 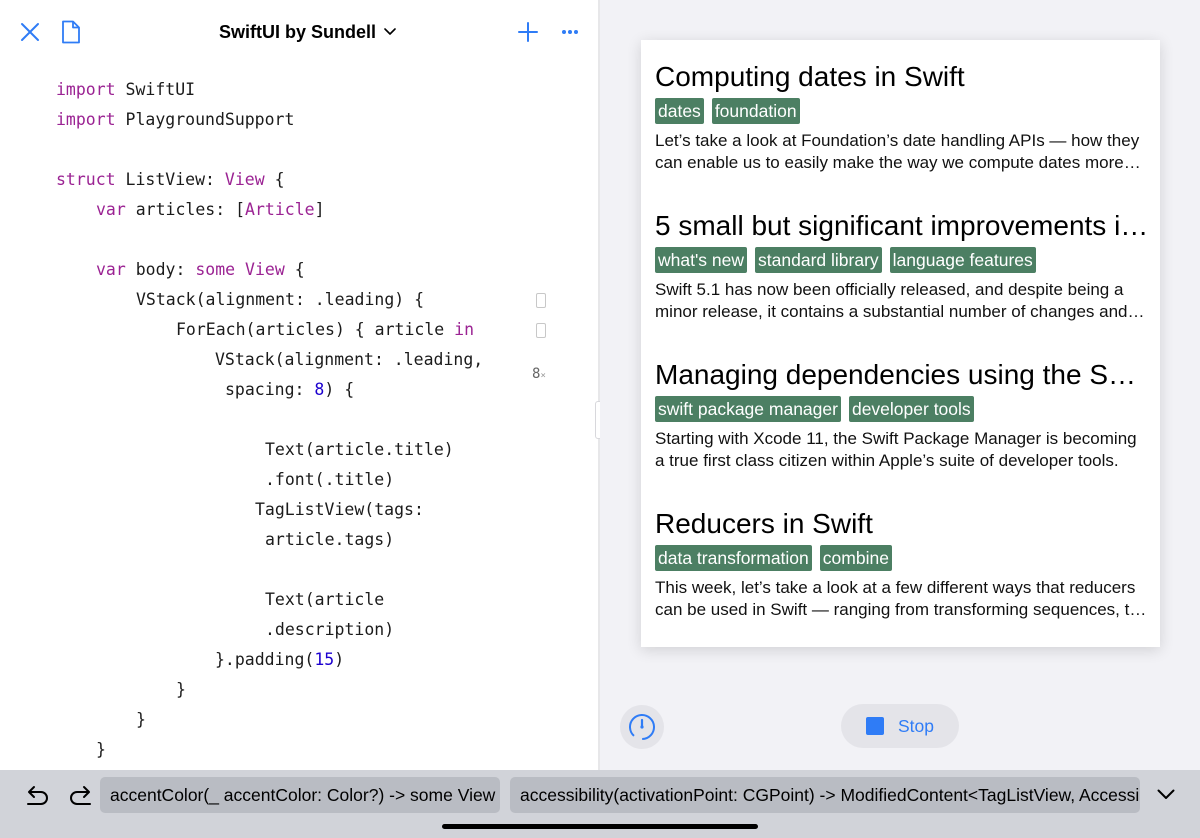 I want to click on code-text: }.padding(, so click(x=265, y=659).